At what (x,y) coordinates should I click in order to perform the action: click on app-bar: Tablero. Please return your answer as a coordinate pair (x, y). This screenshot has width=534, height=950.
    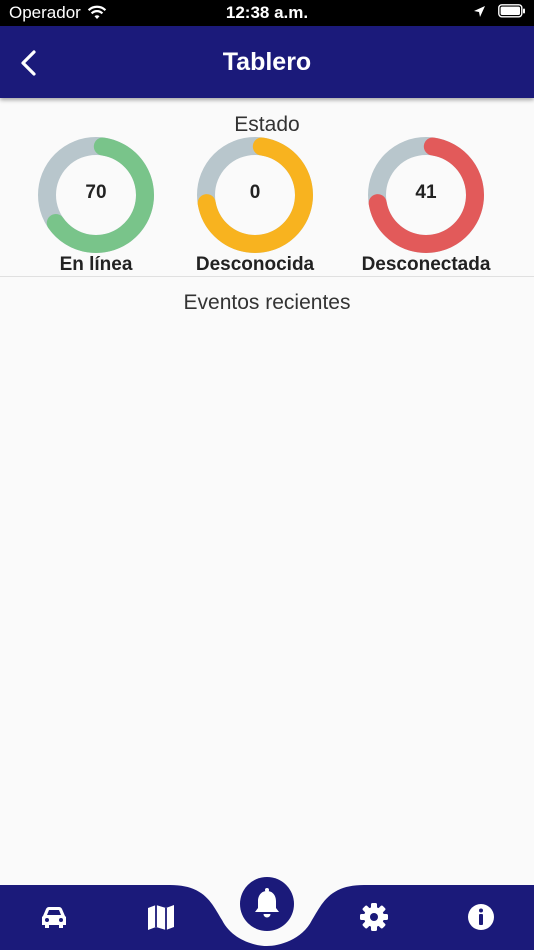
    Looking at the image, I should click on (267, 62).